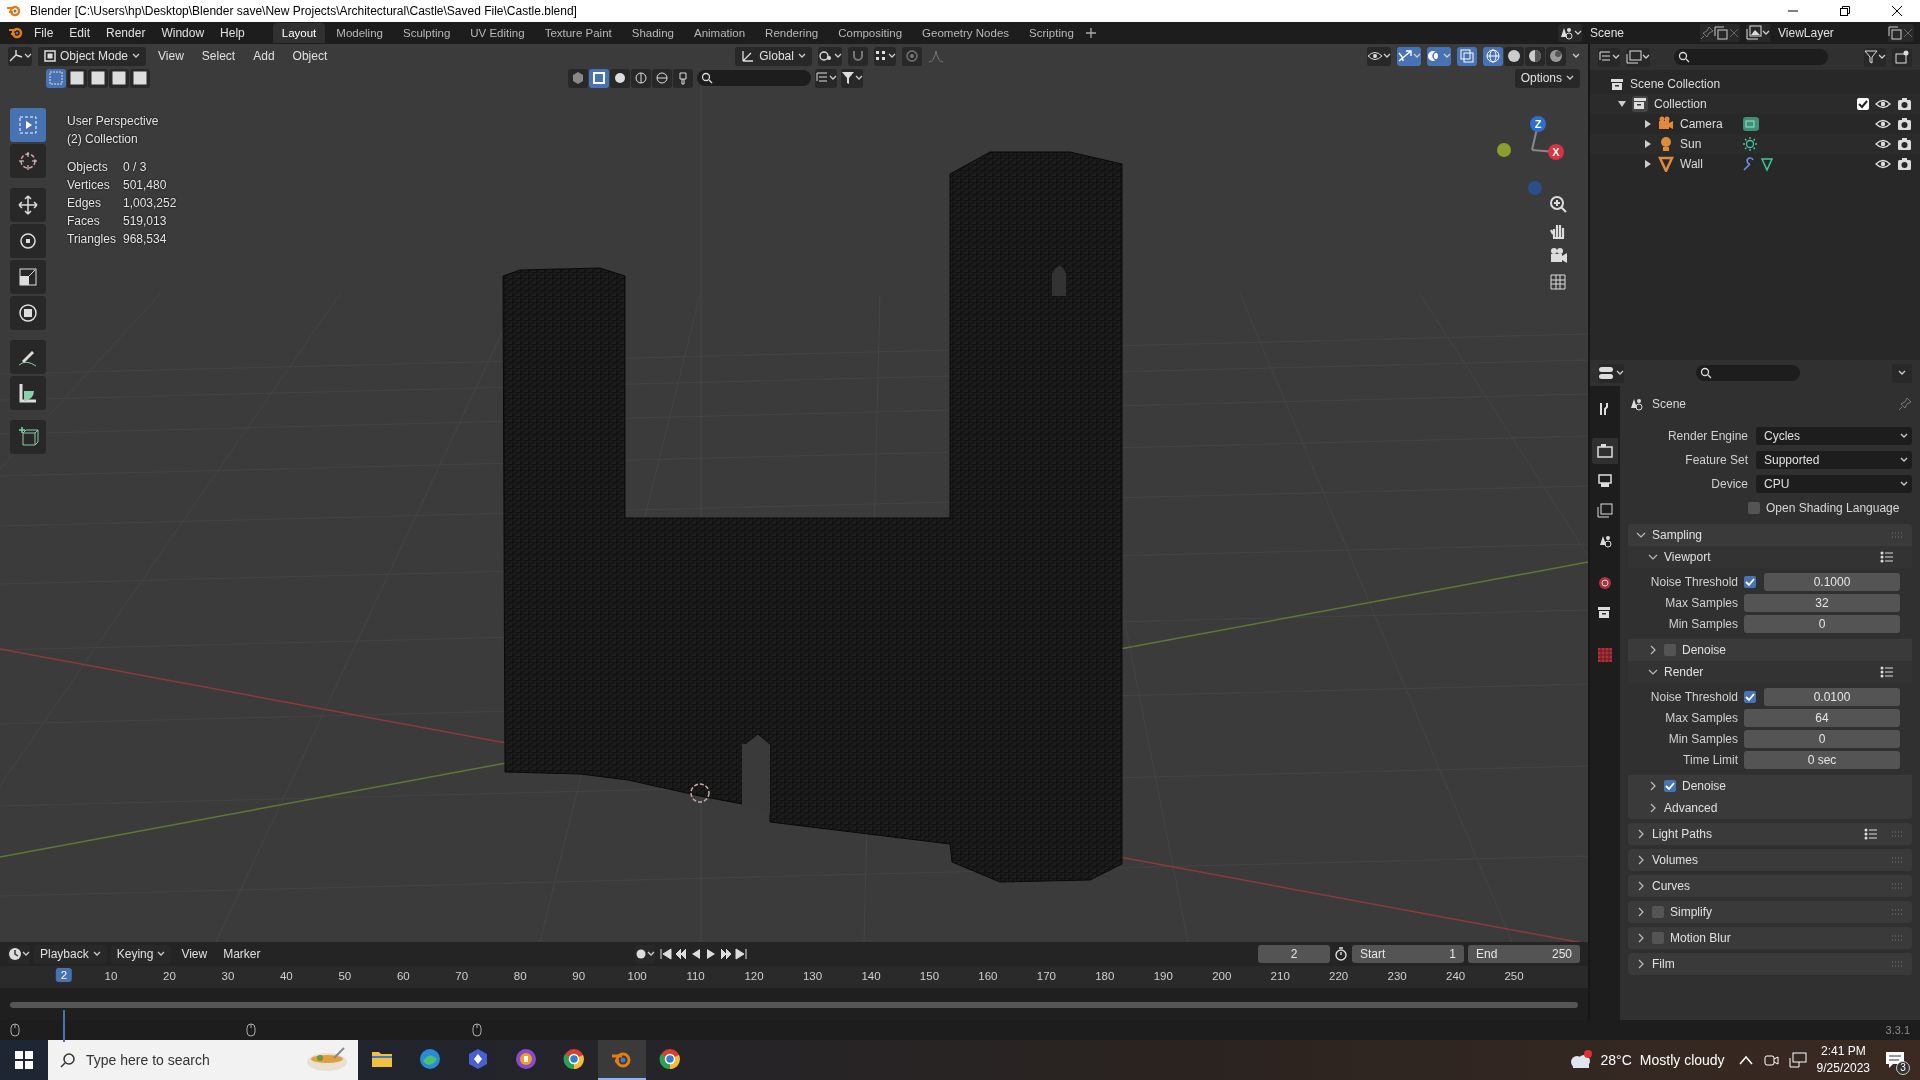 The height and width of the screenshot is (1080, 1920). I want to click on frame-number: 120, so click(754, 976).